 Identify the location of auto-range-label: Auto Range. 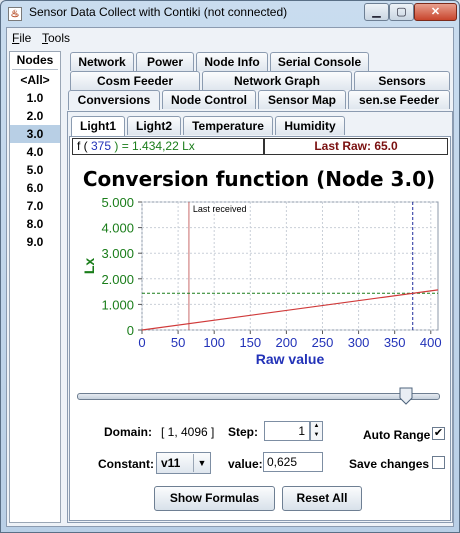
(397, 435).